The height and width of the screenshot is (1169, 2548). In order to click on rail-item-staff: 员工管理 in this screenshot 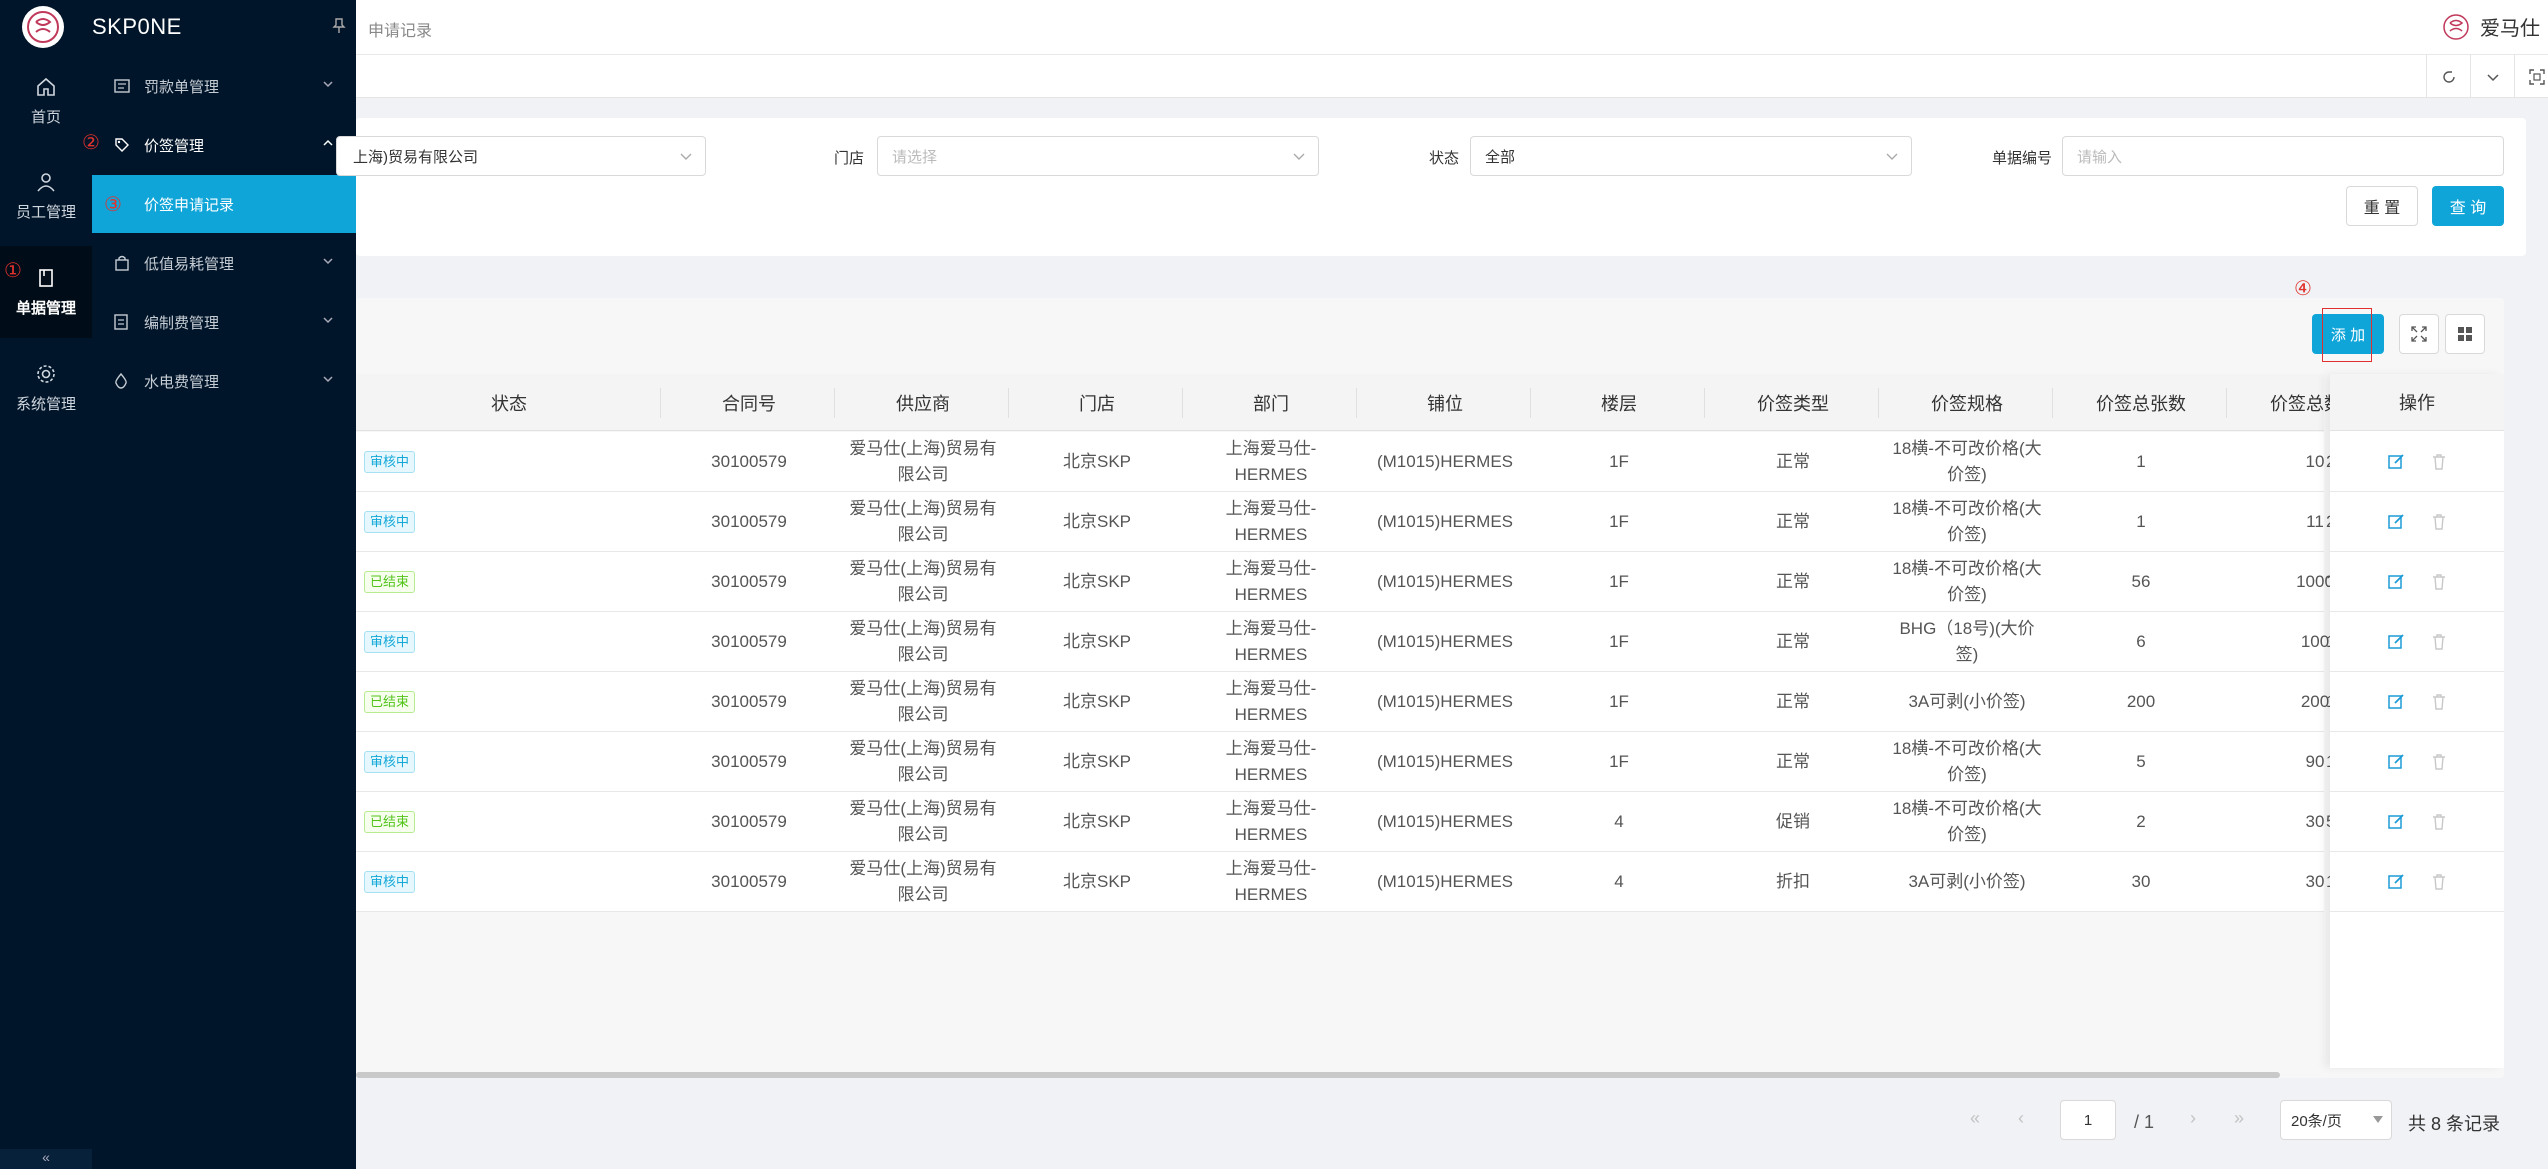, I will do `click(46, 196)`.